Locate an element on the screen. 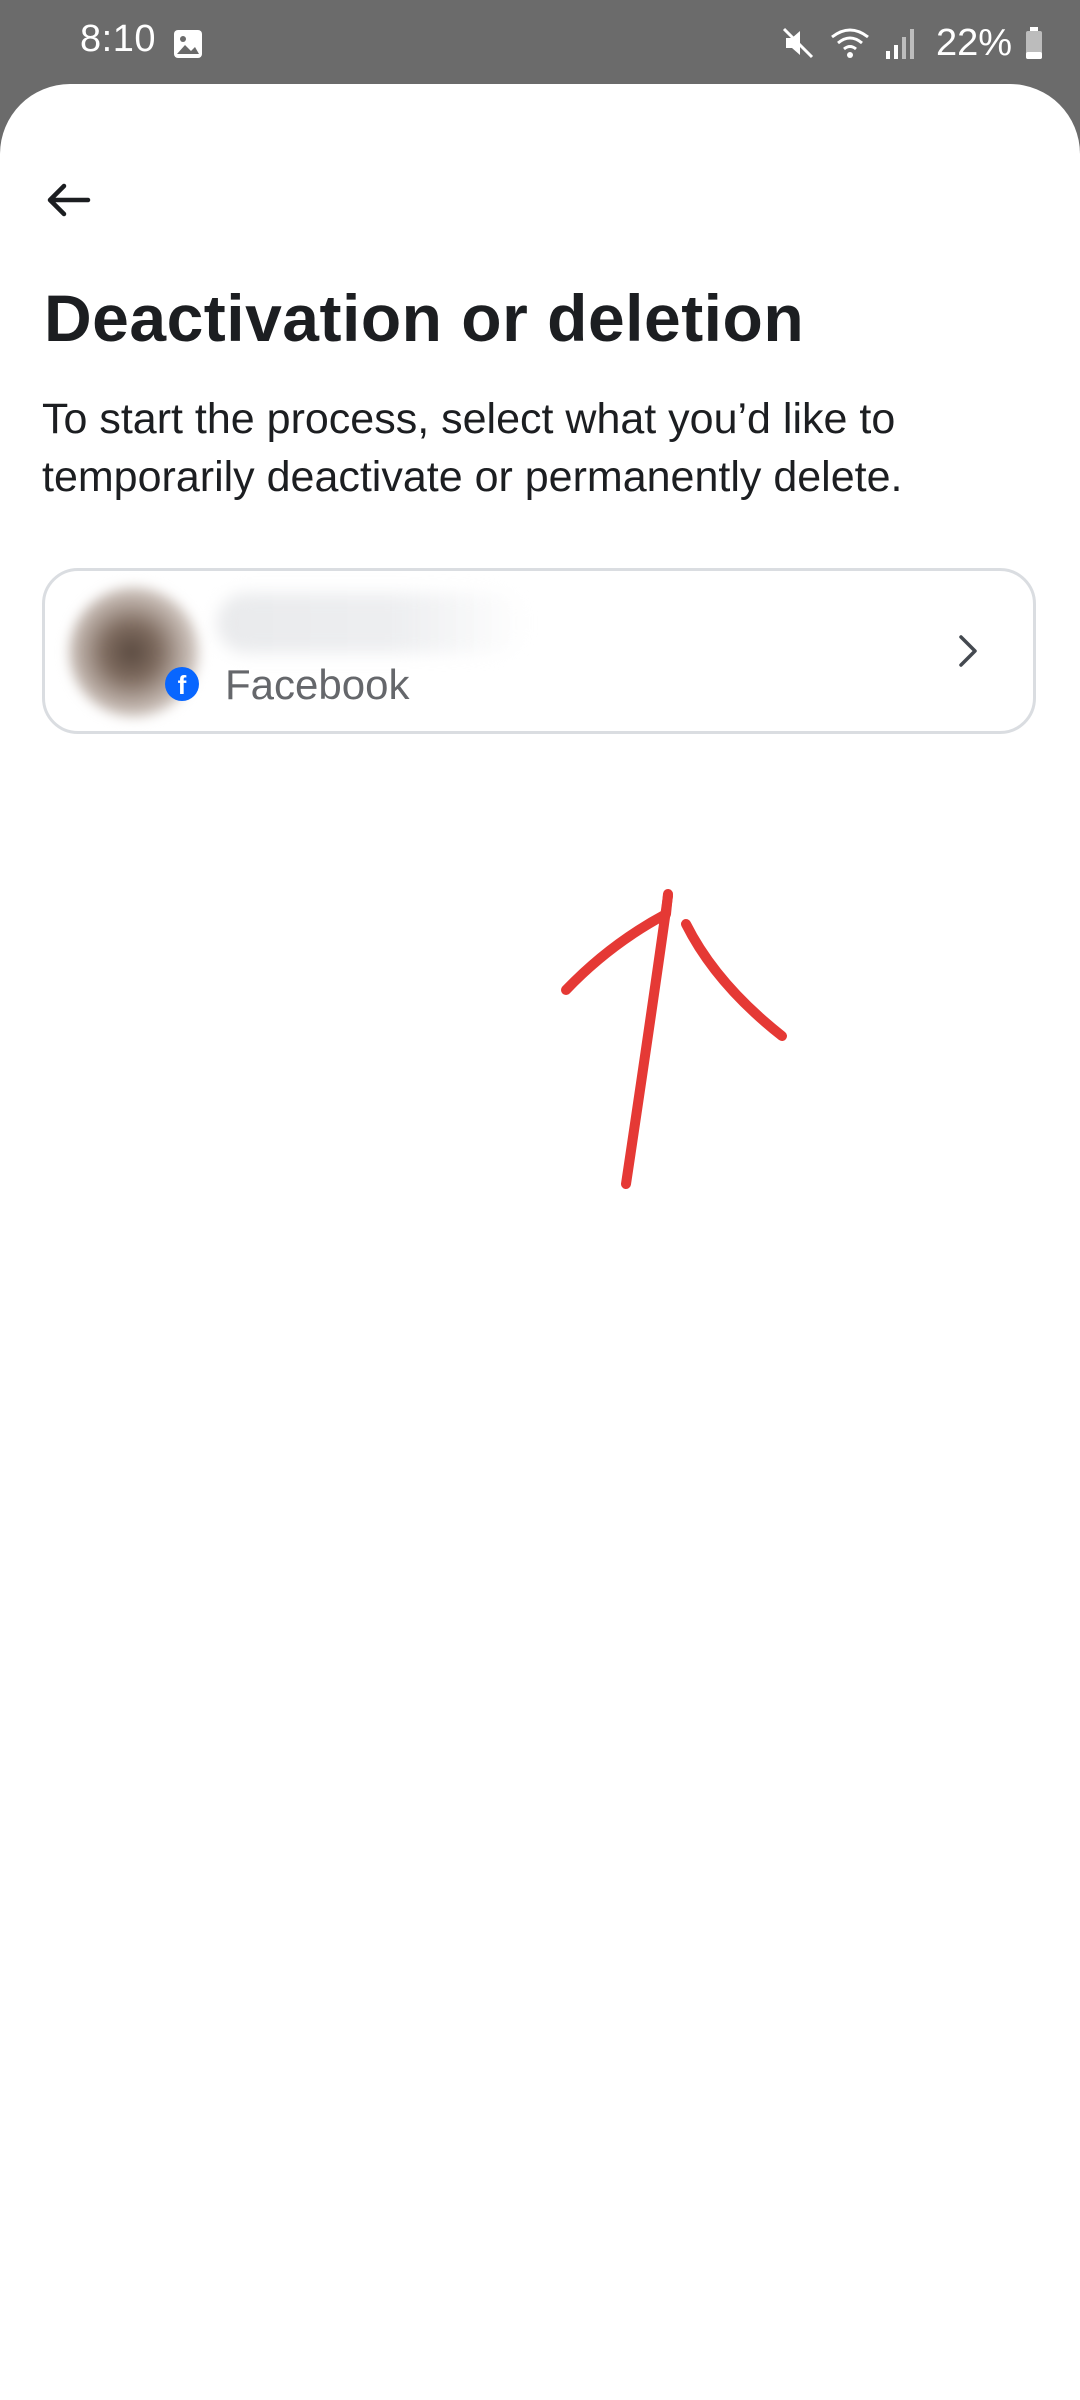  page-title: Deactivation or deletion is located at coordinates (424, 318).